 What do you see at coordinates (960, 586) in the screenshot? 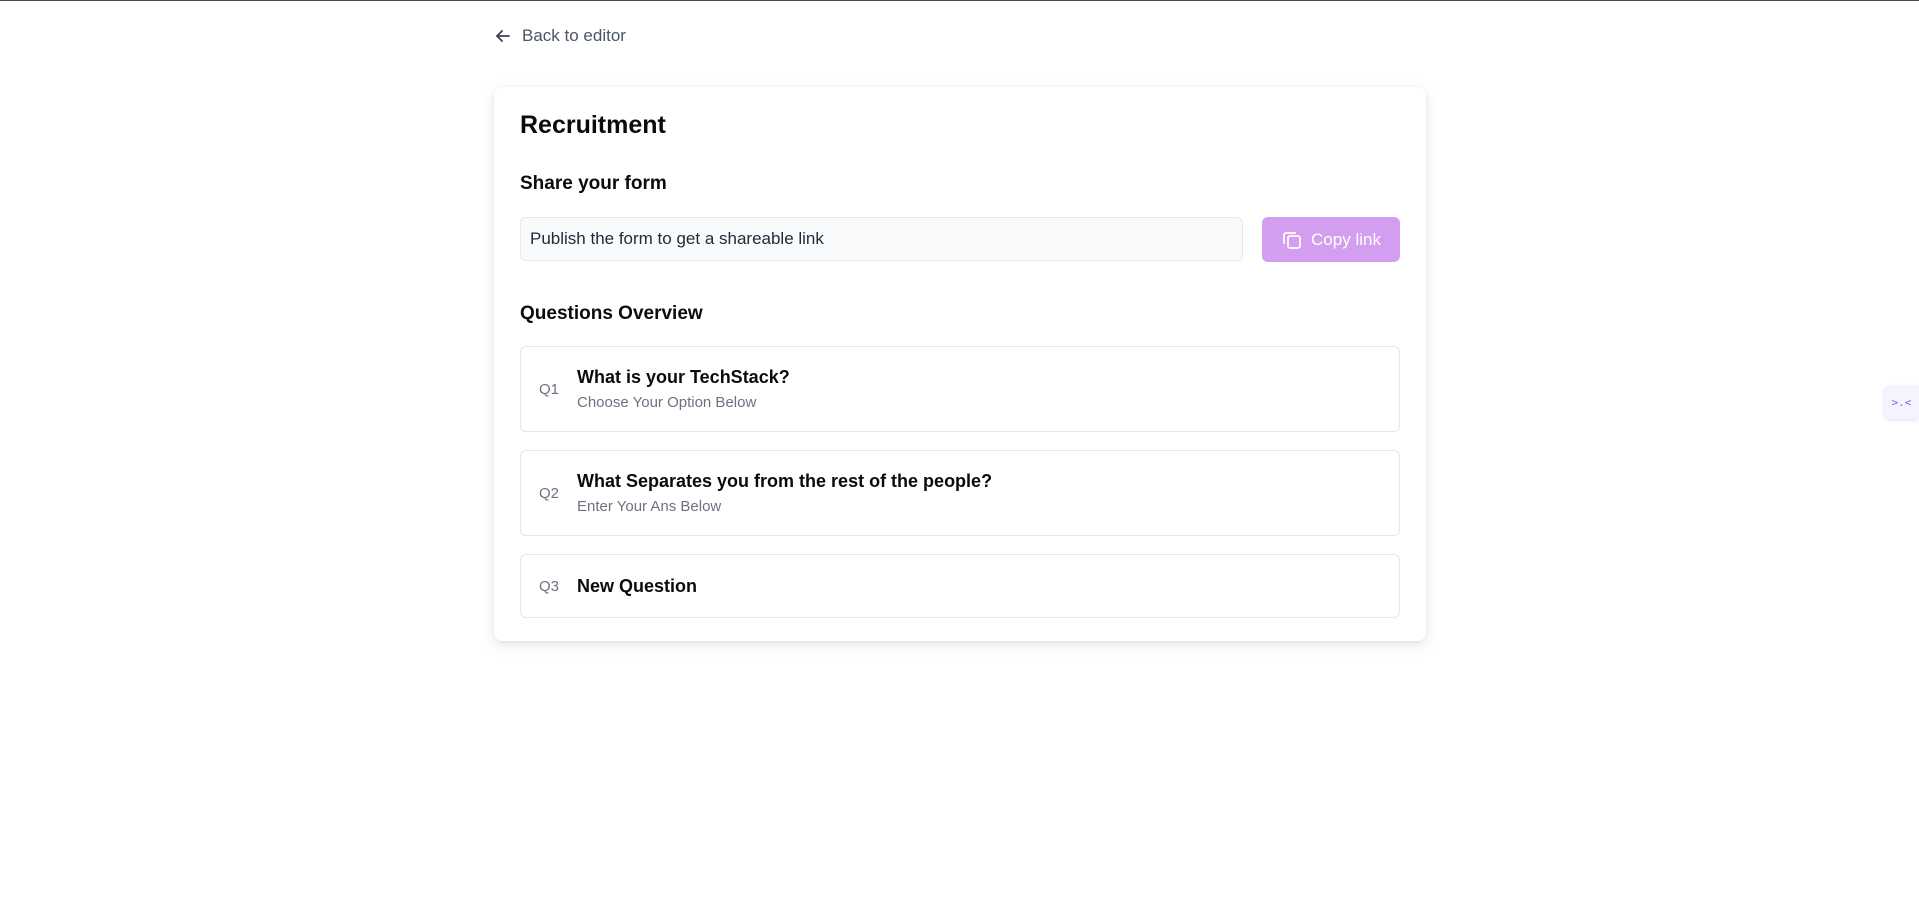
I see `question-item-3: Q3 New Question` at bounding box center [960, 586].